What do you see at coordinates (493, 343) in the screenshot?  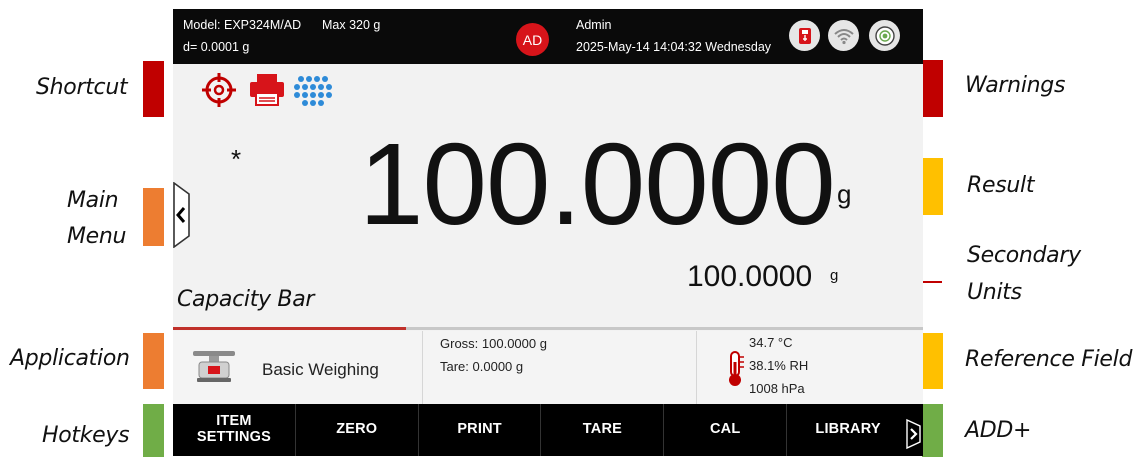 I see `gross-value: Gross: 100.0000 g` at bounding box center [493, 343].